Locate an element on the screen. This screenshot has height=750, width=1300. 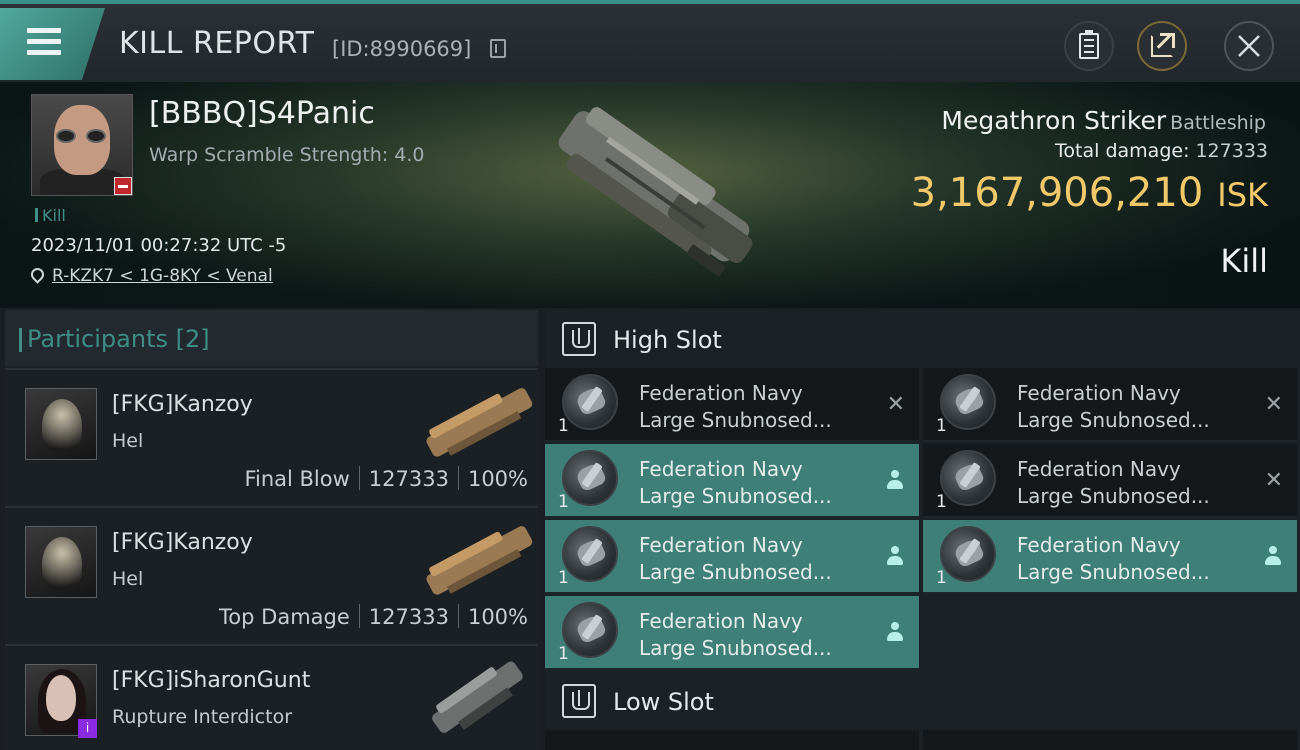
ship-image is located at coordinates (655, 192).